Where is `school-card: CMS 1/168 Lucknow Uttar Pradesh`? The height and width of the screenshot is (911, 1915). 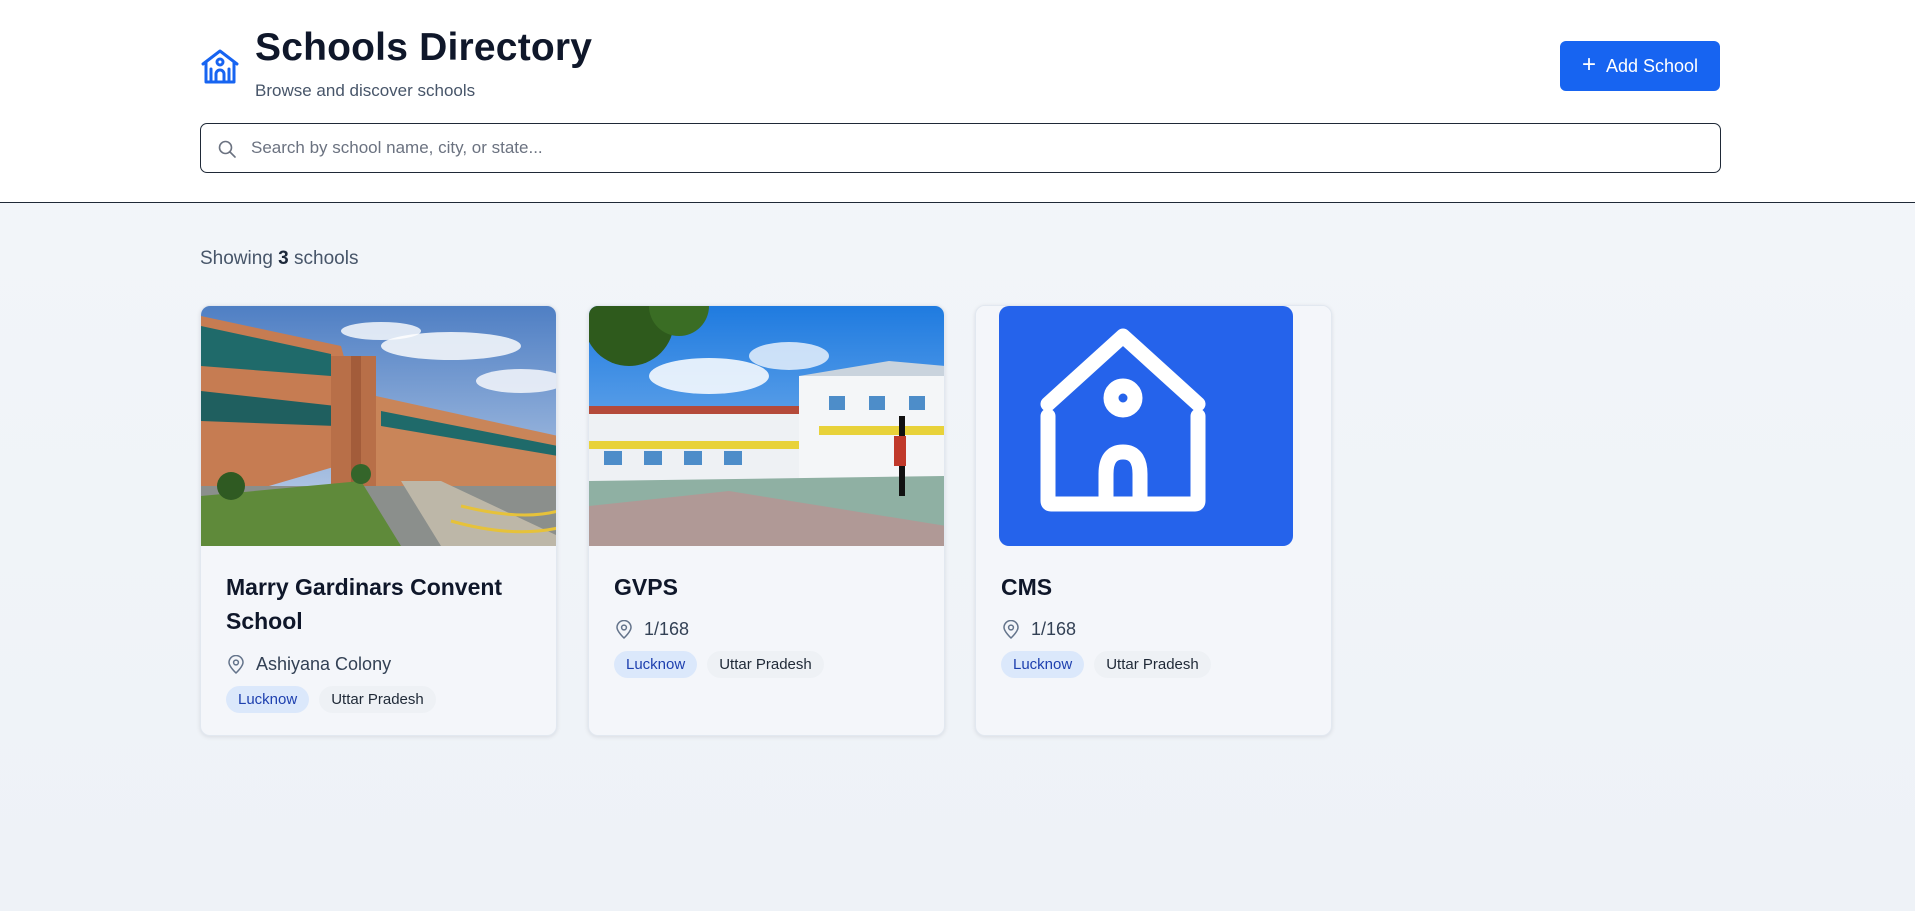 school-card: CMS 1/168 Lucknow Uttar Pradesh is located at coordinates (1153, 520).